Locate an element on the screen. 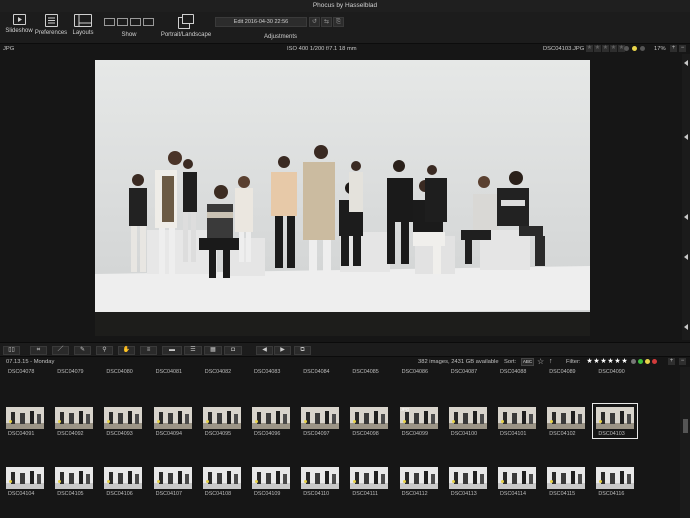  thumbnail-item: DSC04094 is located at coordinates (175, 422).